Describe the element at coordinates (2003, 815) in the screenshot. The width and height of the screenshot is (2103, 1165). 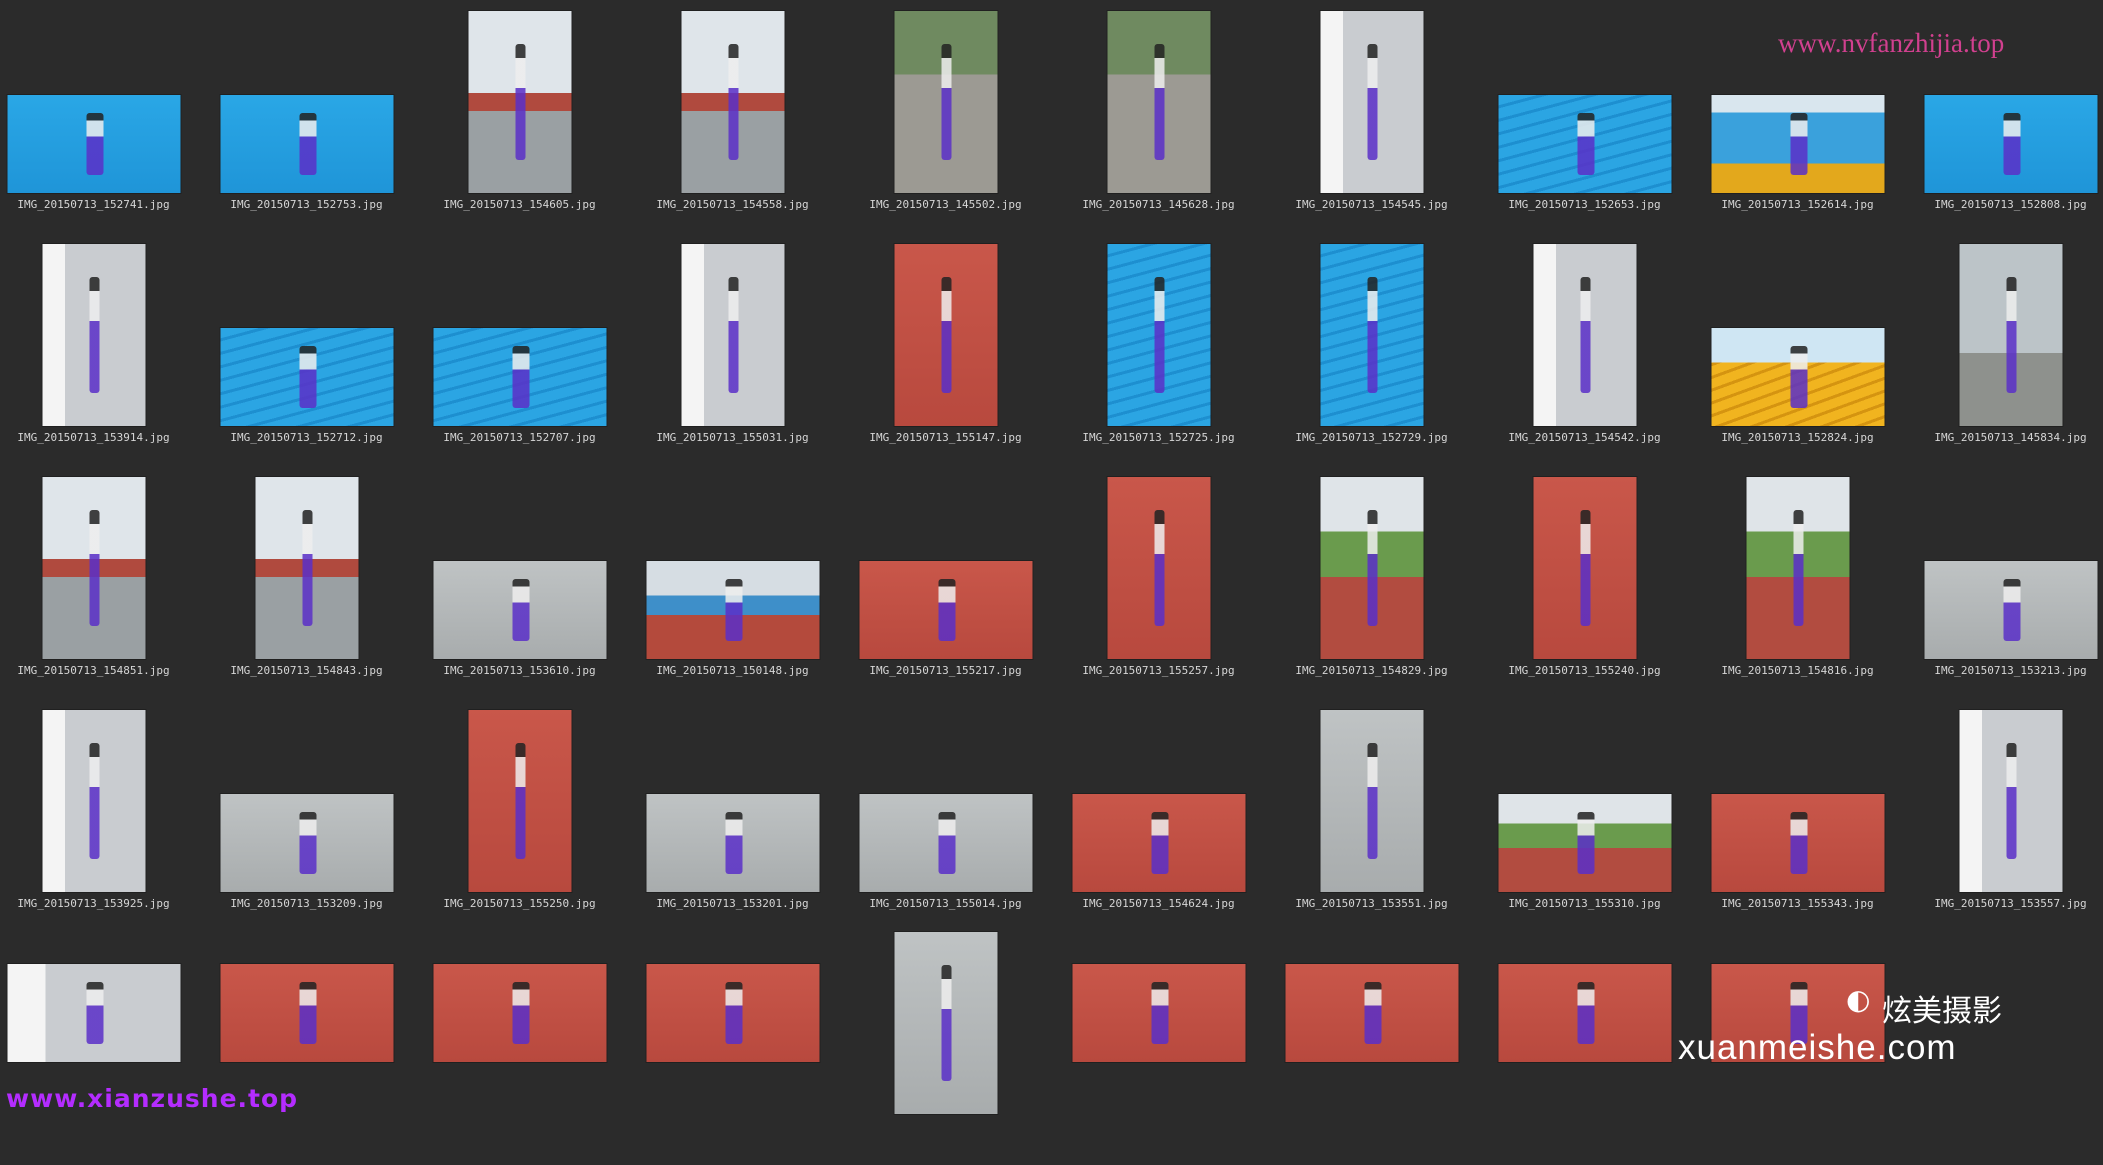
I see `thumbnail-item: IMG_20150713_153557.jpg` at that location.